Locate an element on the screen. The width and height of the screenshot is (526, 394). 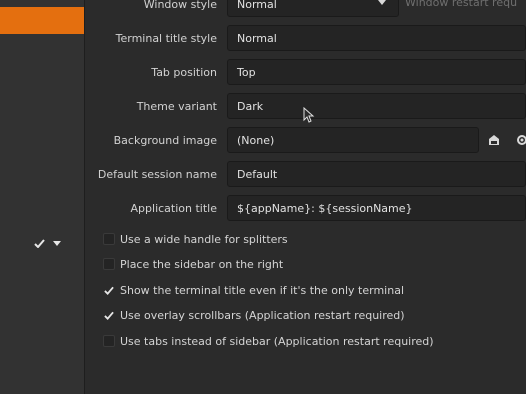
overlay-scrollbars-checkbox is located at coordinates (109, 315).